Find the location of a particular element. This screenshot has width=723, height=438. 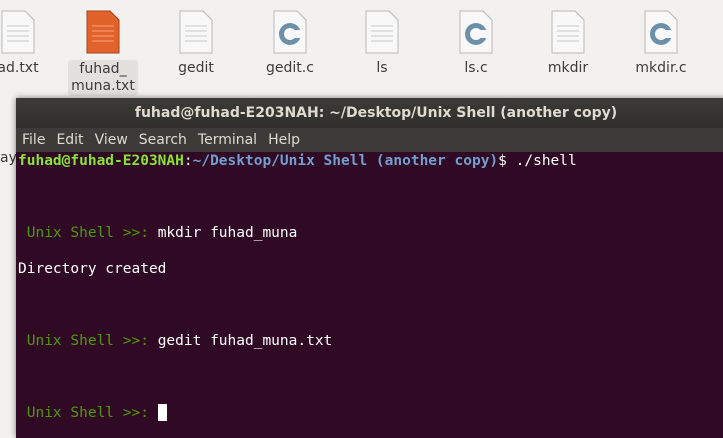

command-text: ./shell is located at coordinates (546, 161).